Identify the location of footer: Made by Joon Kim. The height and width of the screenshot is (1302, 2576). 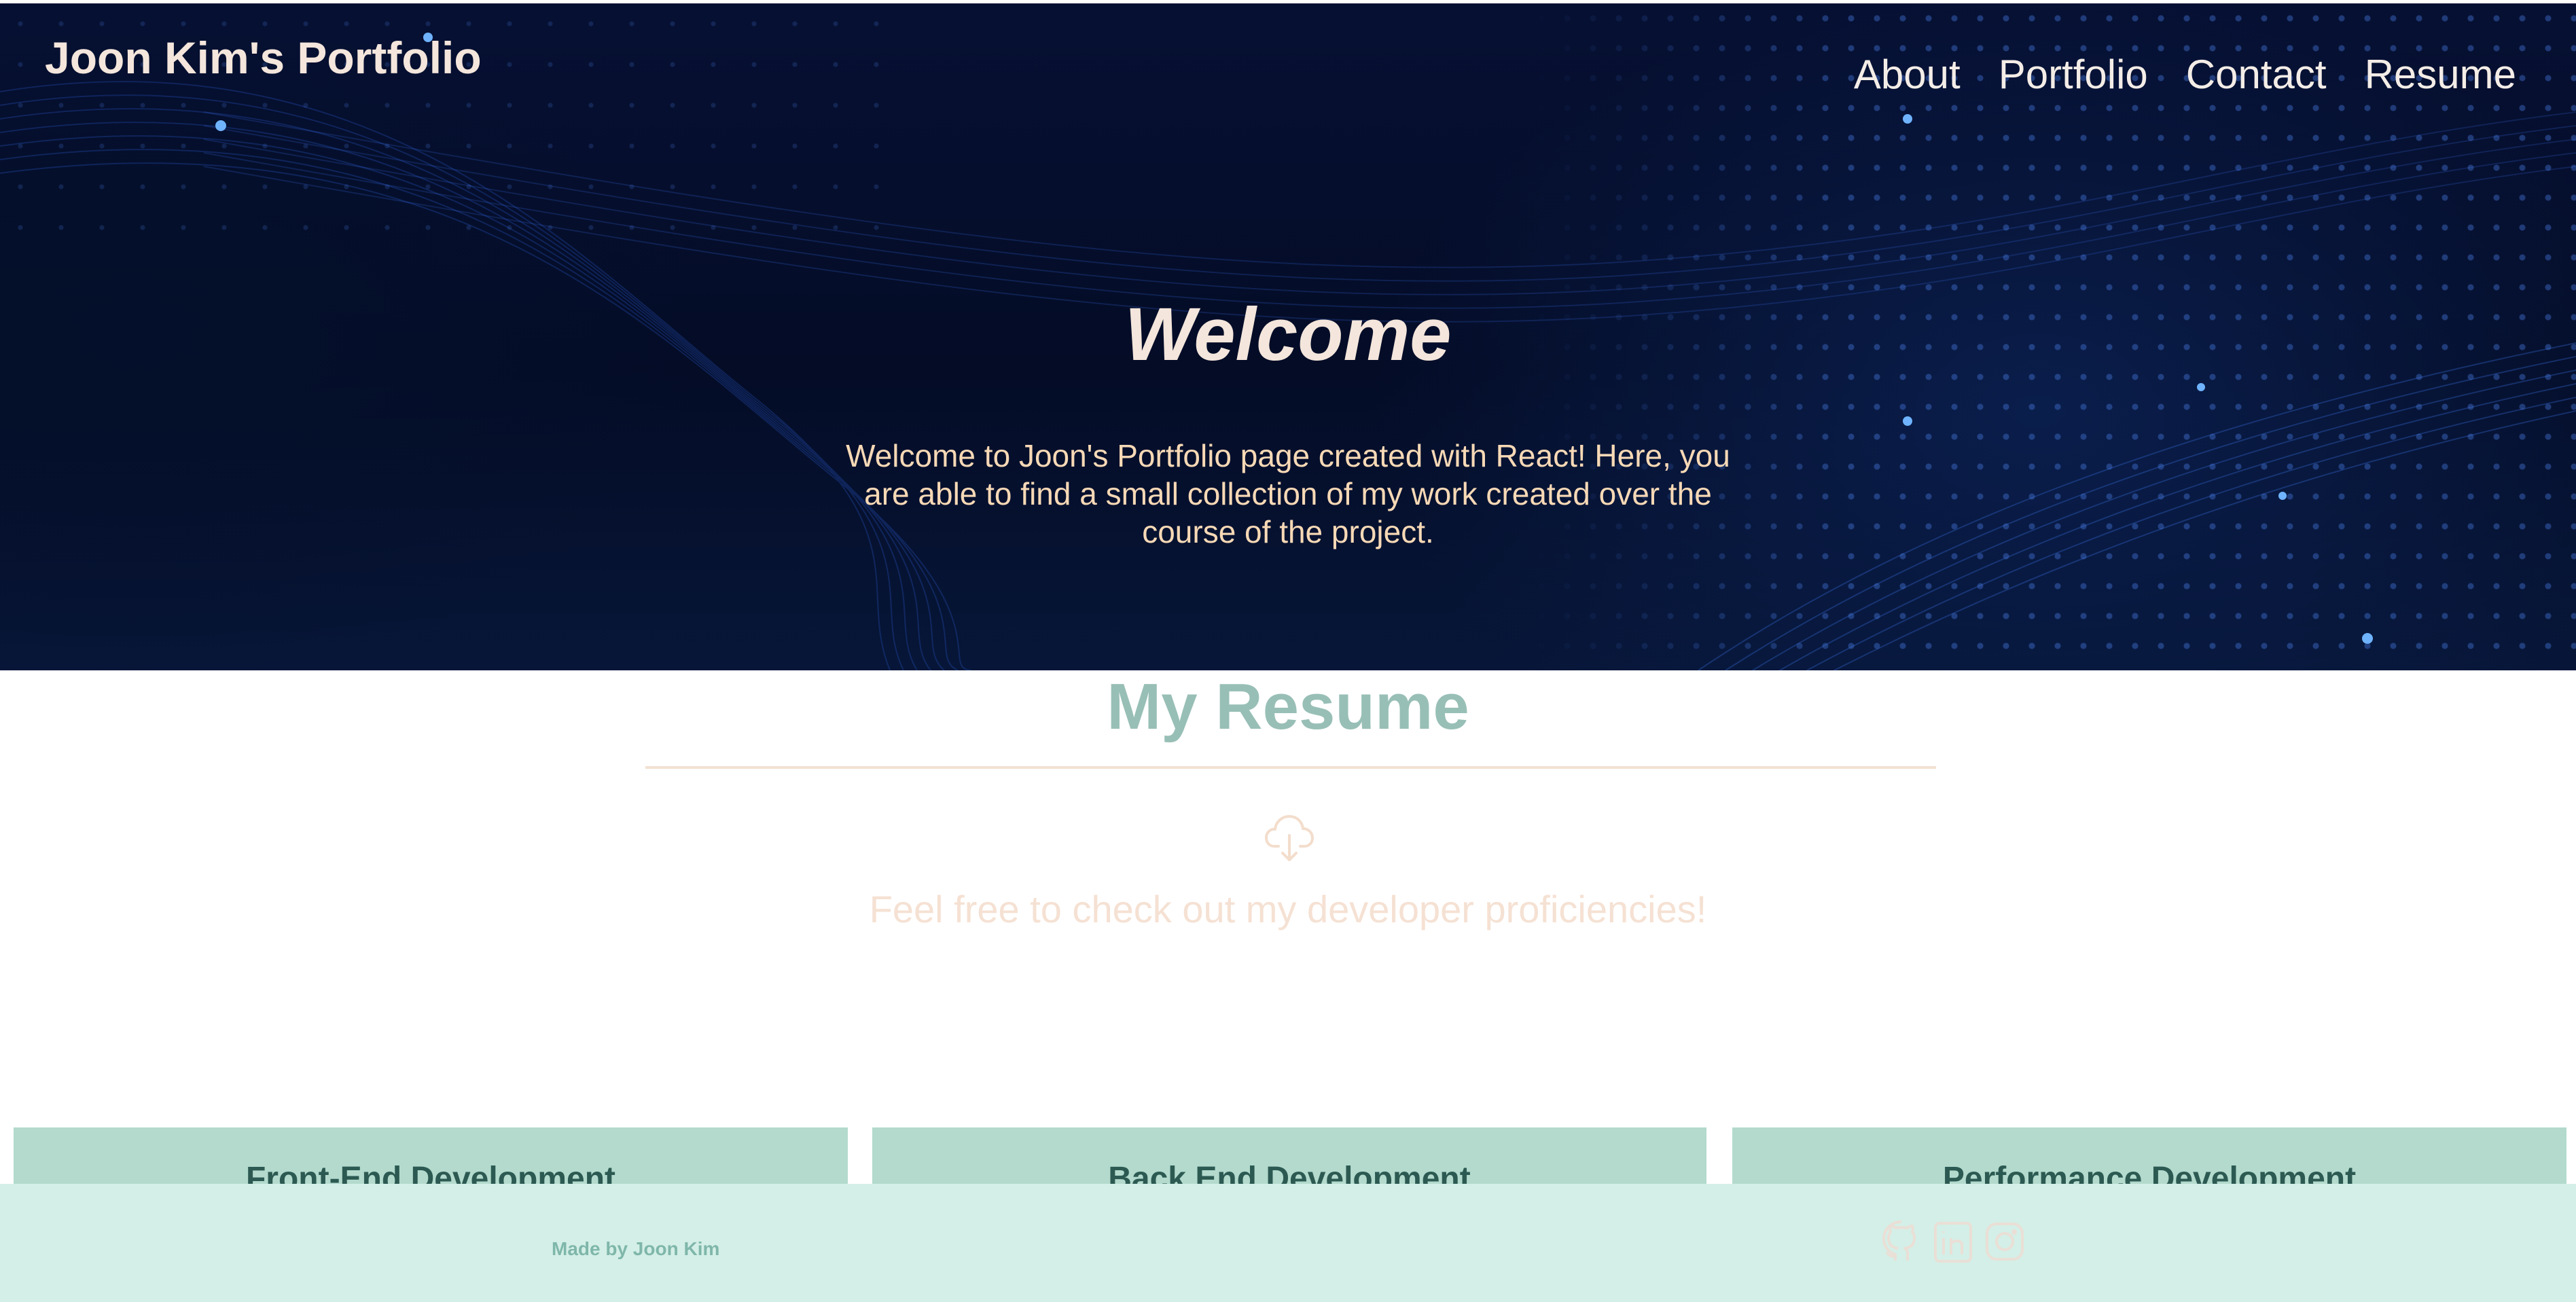
(1288, 1243).